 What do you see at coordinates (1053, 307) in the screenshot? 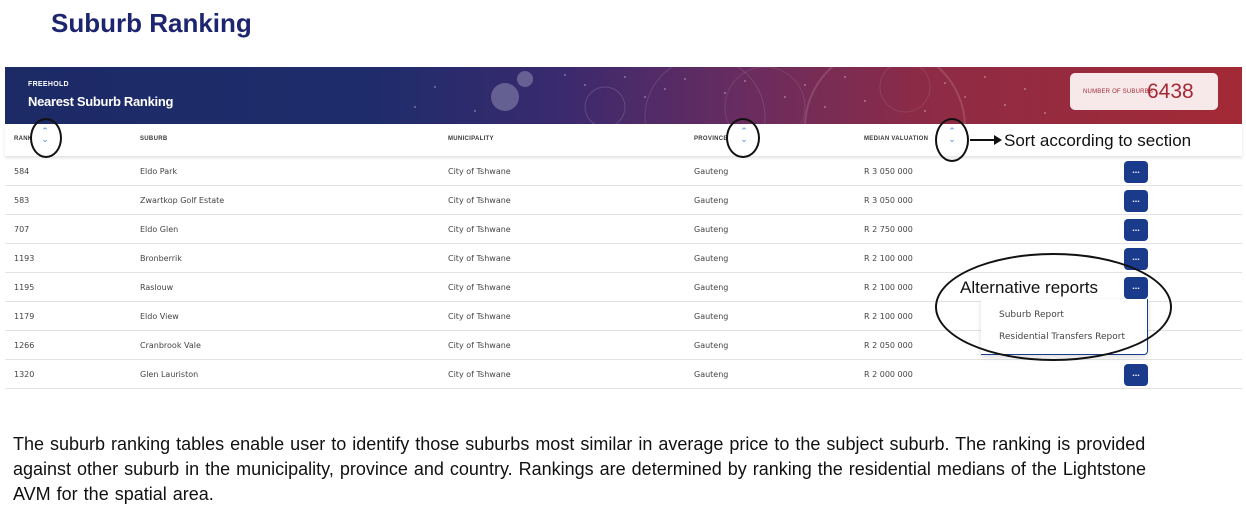
I see `alternative-reports-highlight` at bounding box center [1053, 307].